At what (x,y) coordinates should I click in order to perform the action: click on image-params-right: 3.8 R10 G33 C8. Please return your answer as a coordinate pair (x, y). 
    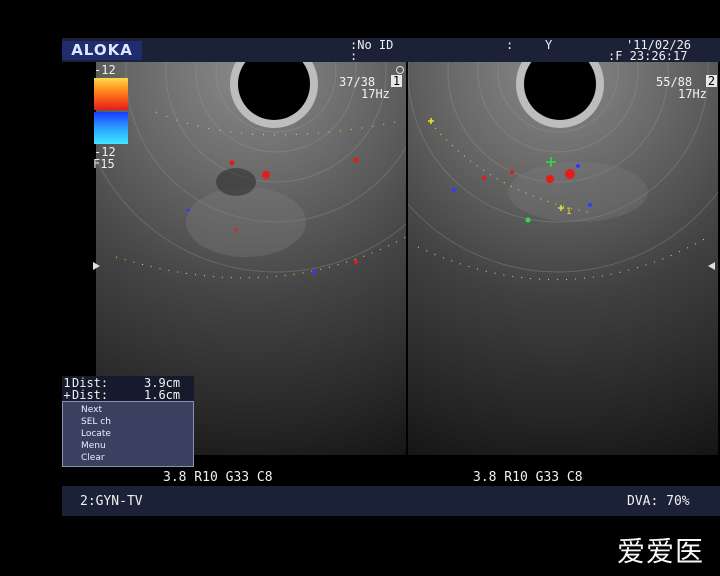
    Looking at the image, I should click on (528, 477).